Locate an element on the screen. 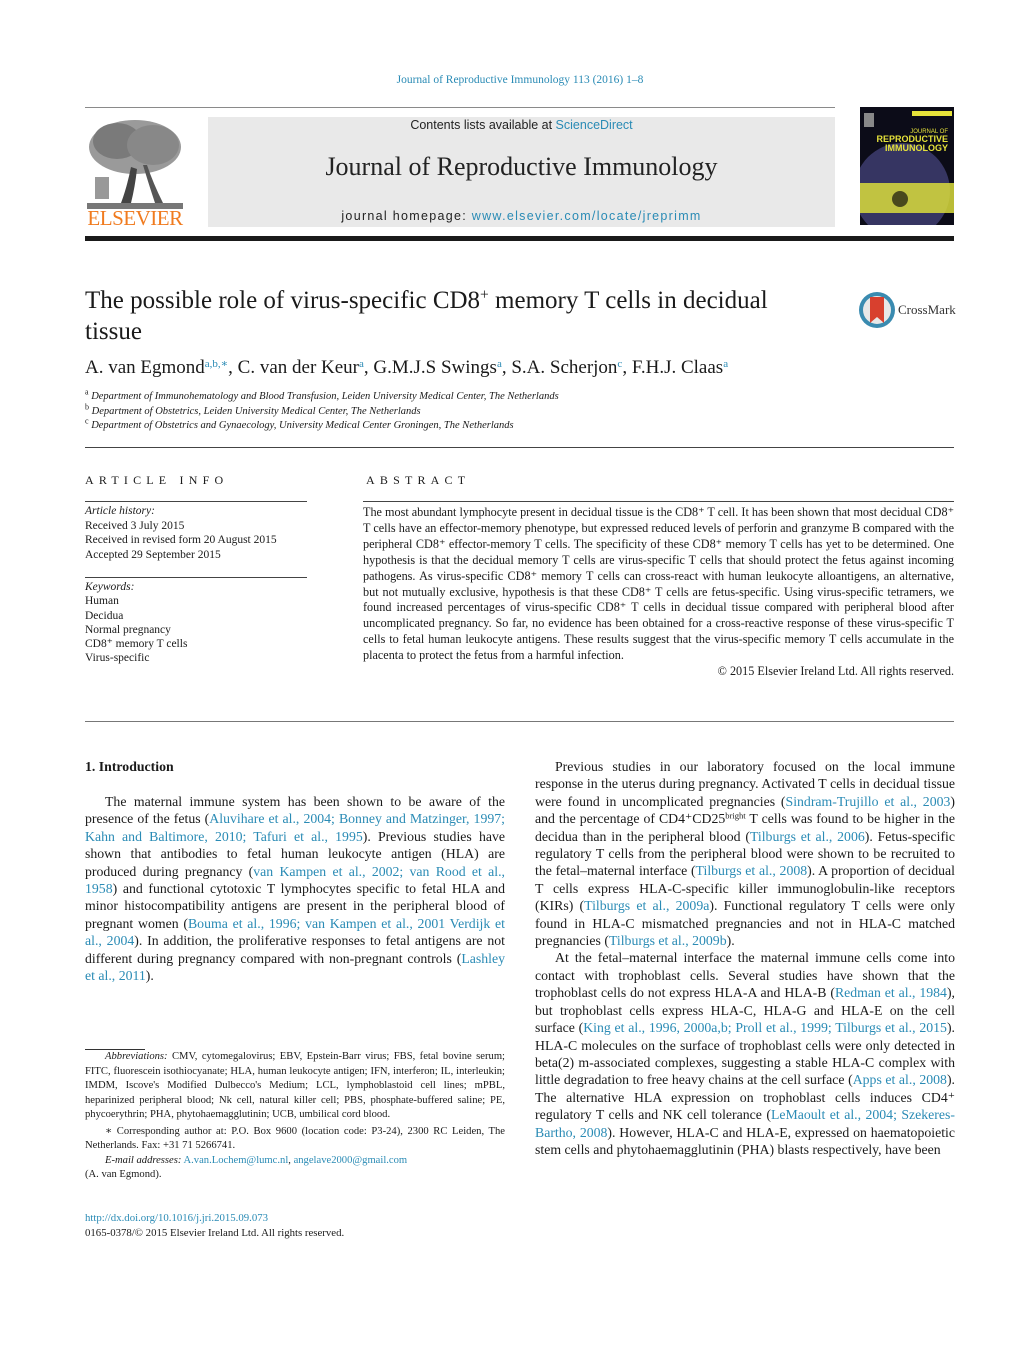 The height and width of the screenshot is (1351, 1020). citation-link: Tilburgs et al., 2009b is located at coordinates (668, 940).